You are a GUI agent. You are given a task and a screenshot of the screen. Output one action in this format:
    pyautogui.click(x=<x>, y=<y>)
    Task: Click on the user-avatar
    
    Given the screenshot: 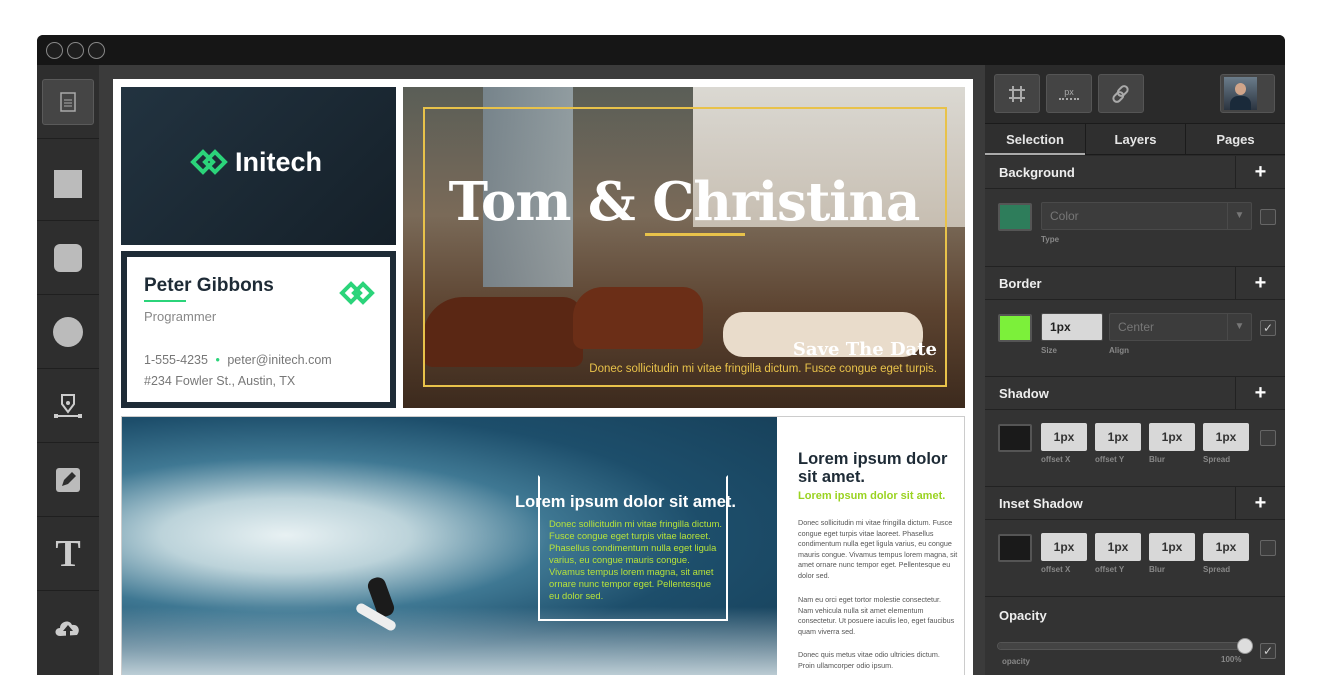 What is the action you would take?
    pyautogui.click(x=1247, y=93)
    